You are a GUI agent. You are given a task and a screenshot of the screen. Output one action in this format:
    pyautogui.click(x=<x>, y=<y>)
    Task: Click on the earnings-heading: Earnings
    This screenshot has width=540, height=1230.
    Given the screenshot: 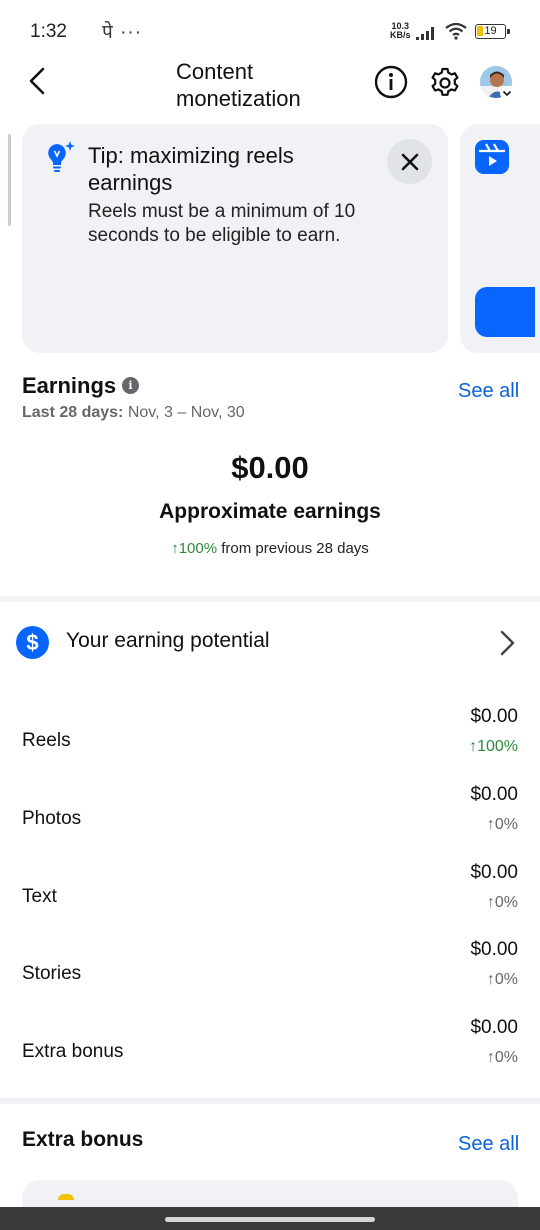 What is the action you would take?
    pyautogui.click(x=69, y=385)
    